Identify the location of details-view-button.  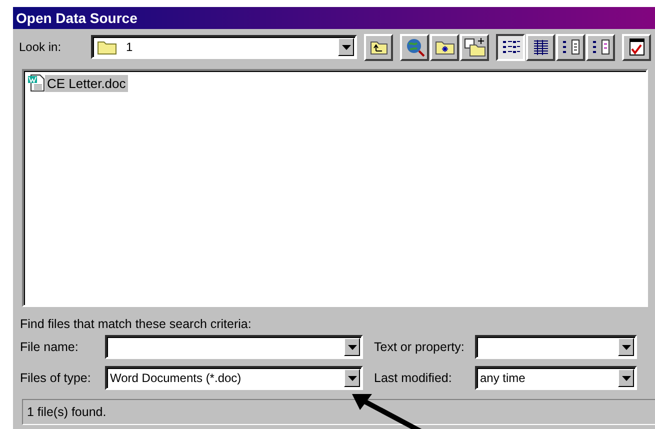
(540, 47).